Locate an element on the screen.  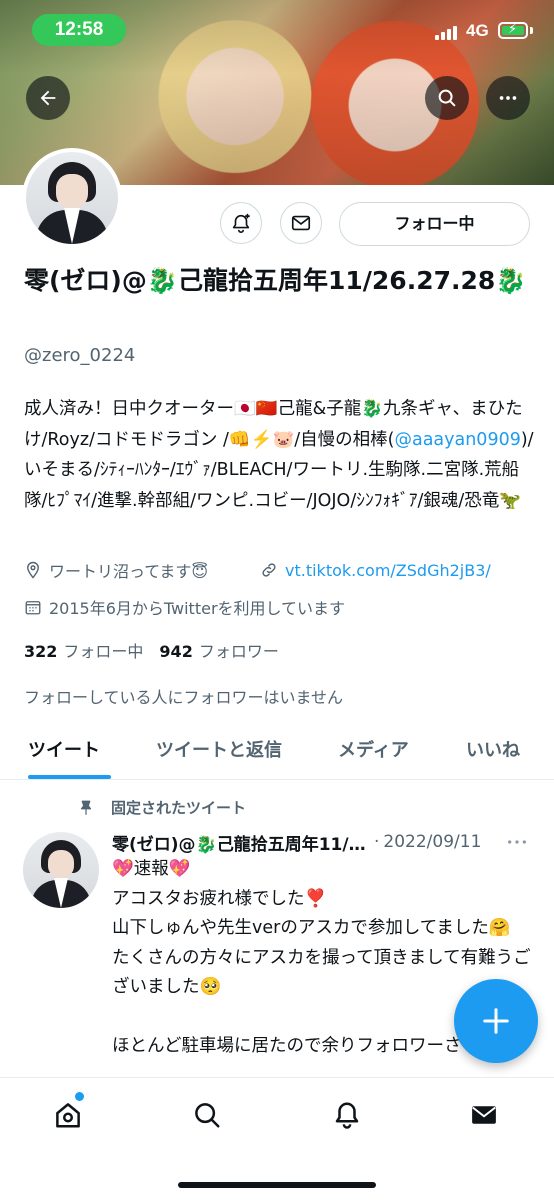
tab-likes: いいね is located at coordinates (493, 749).